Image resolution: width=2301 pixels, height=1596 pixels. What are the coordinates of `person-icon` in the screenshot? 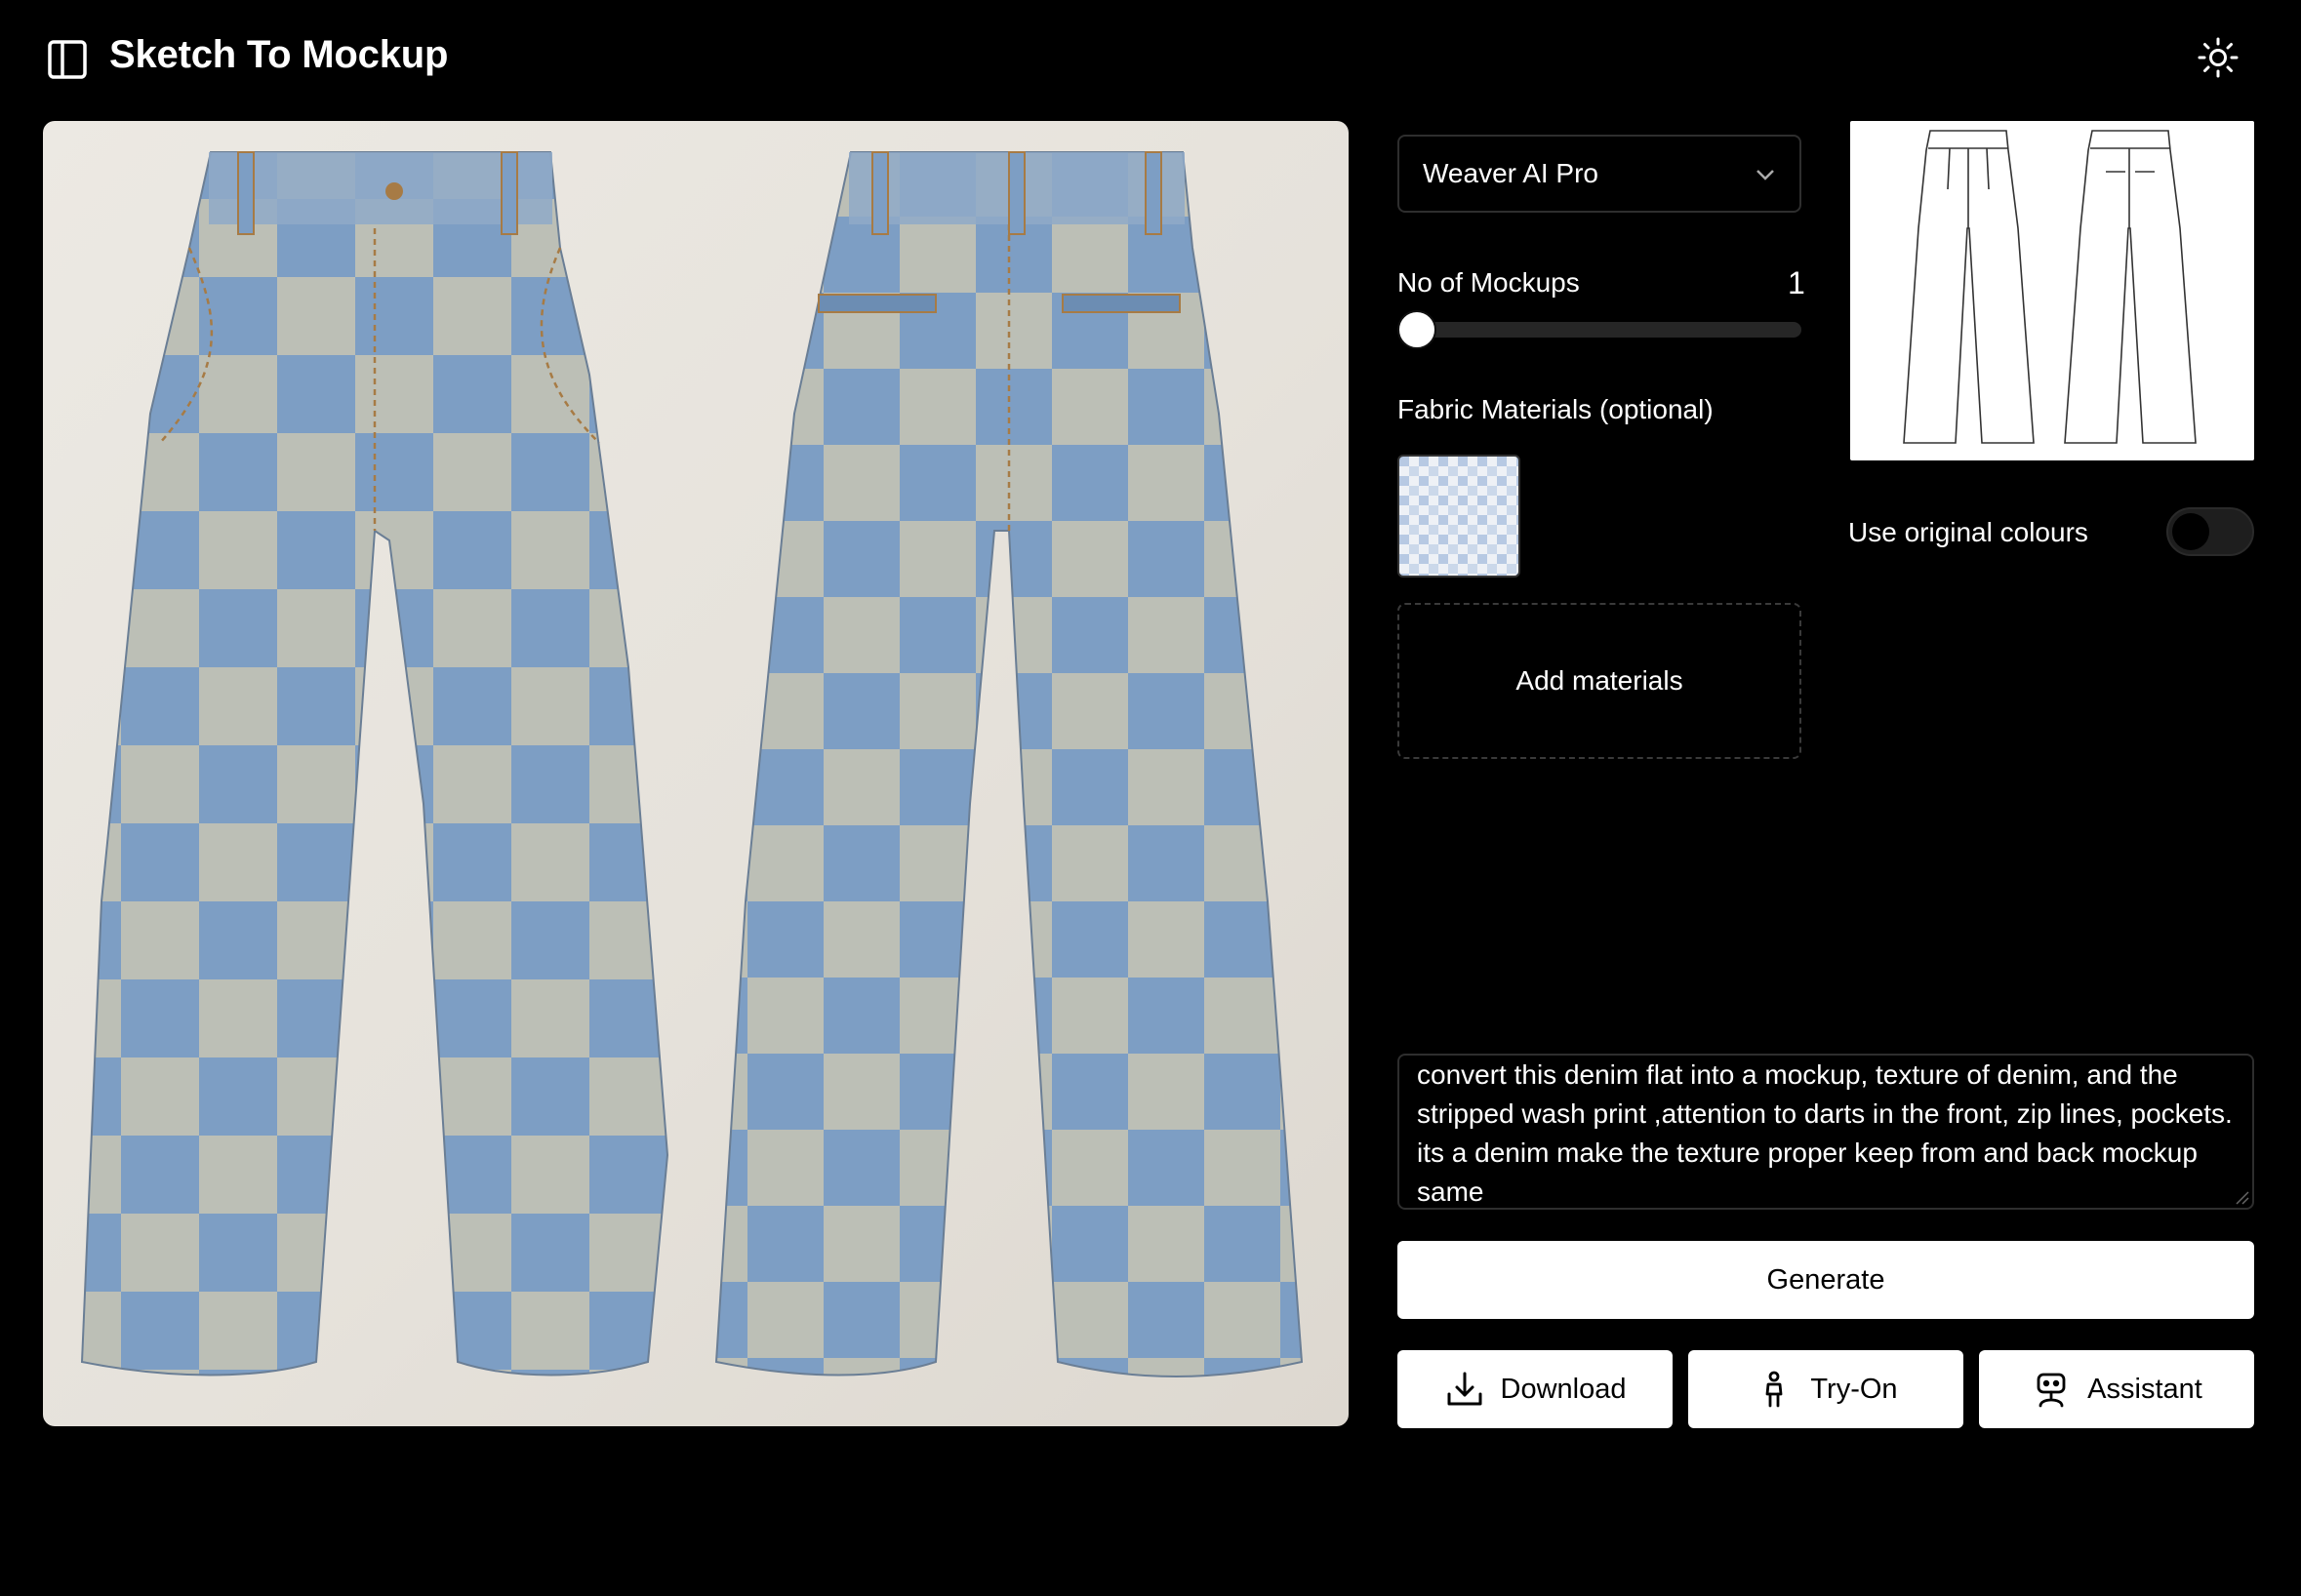 It's located at (1774, 1389).